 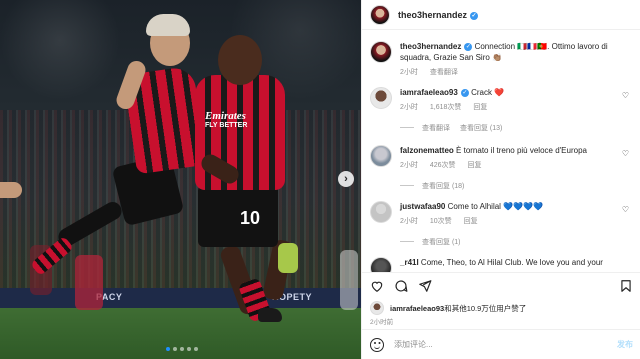 What do you see at coordinates (443, 186) in the screenshot?
I see `view-replies-text: 查看回复 (18)` at bounding box center [443, 186].